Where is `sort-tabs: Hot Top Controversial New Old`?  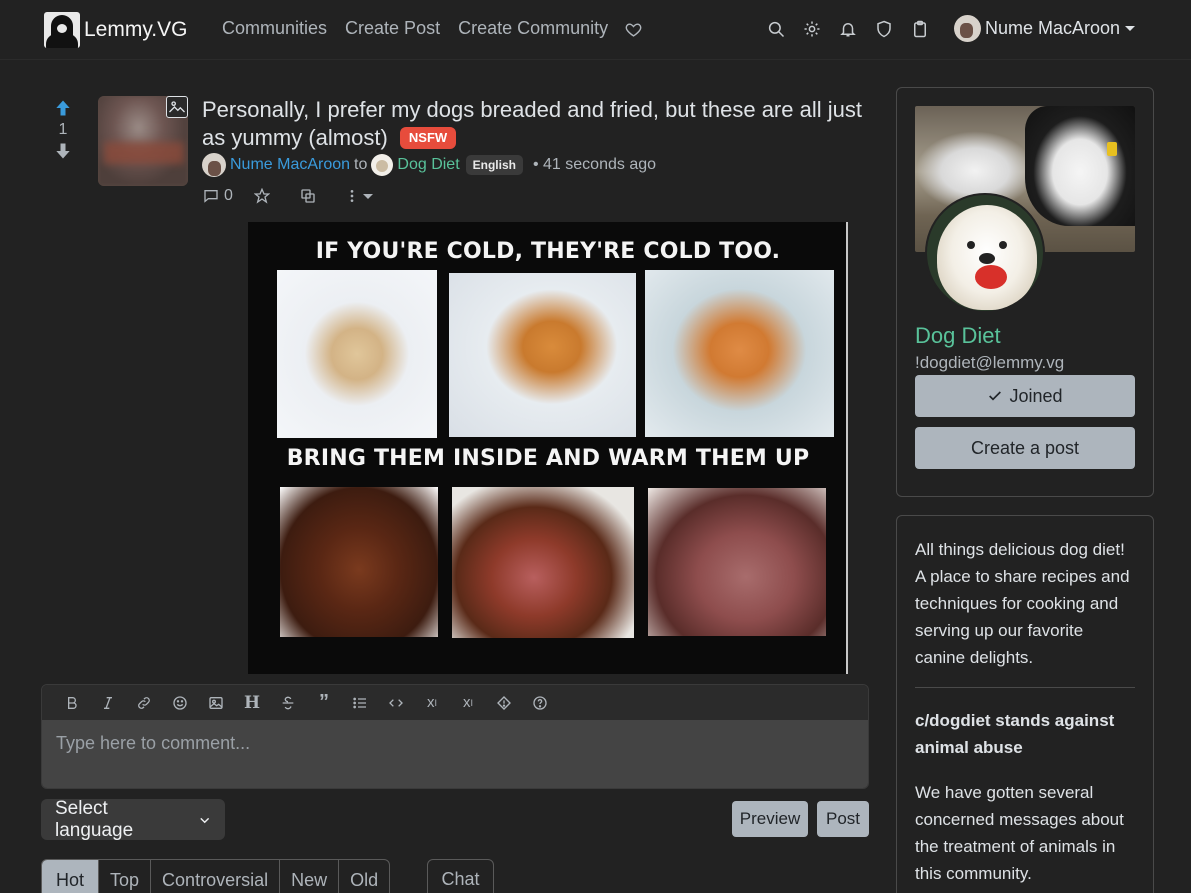 sort-tabs: Hot Top Controversial New Old is located at coordinates (216, 876).